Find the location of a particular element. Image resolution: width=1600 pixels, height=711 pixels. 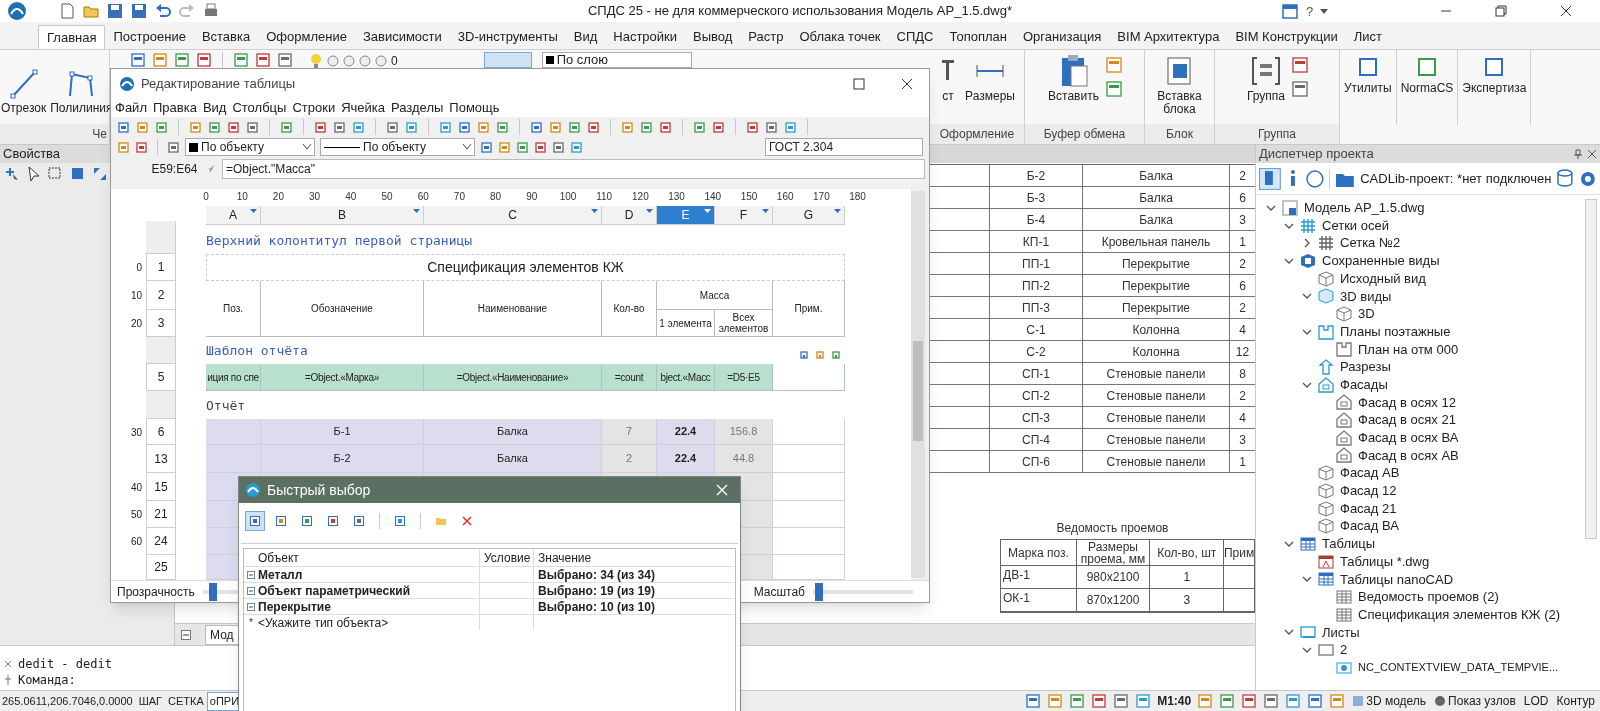

column-header: C is located at coordinates (513, 215).